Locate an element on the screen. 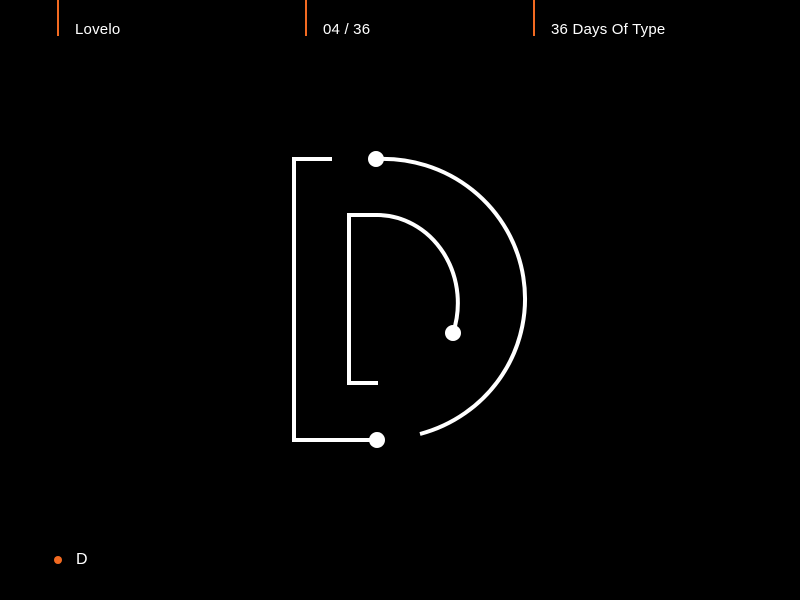 This screenshot has width=800, height=600. node-inner-dot is located at coordinates (453, 333).